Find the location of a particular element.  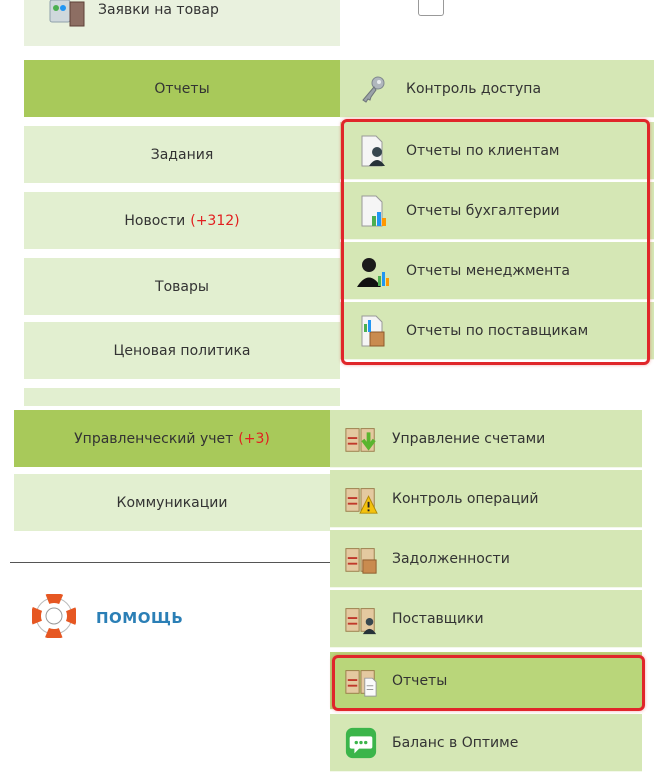

submenu-item-optima-balance: Баланс в Оптиме is located at coordinates (486, 743).